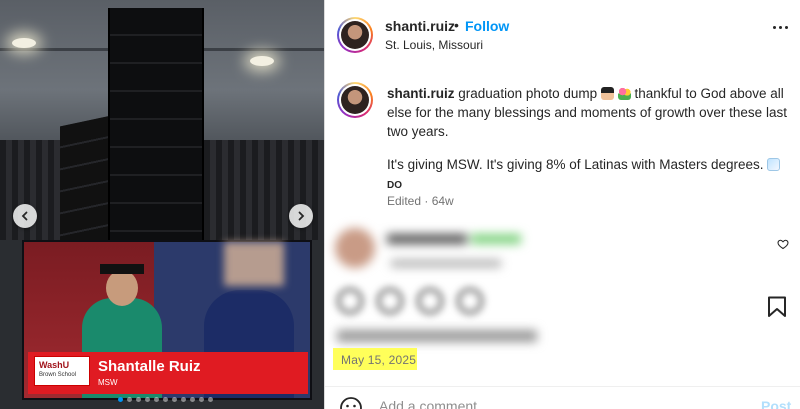 The width and height of the screenshot is (800, 409). I want to click on caption-username: shanti.ruiz, so click(421, 93).